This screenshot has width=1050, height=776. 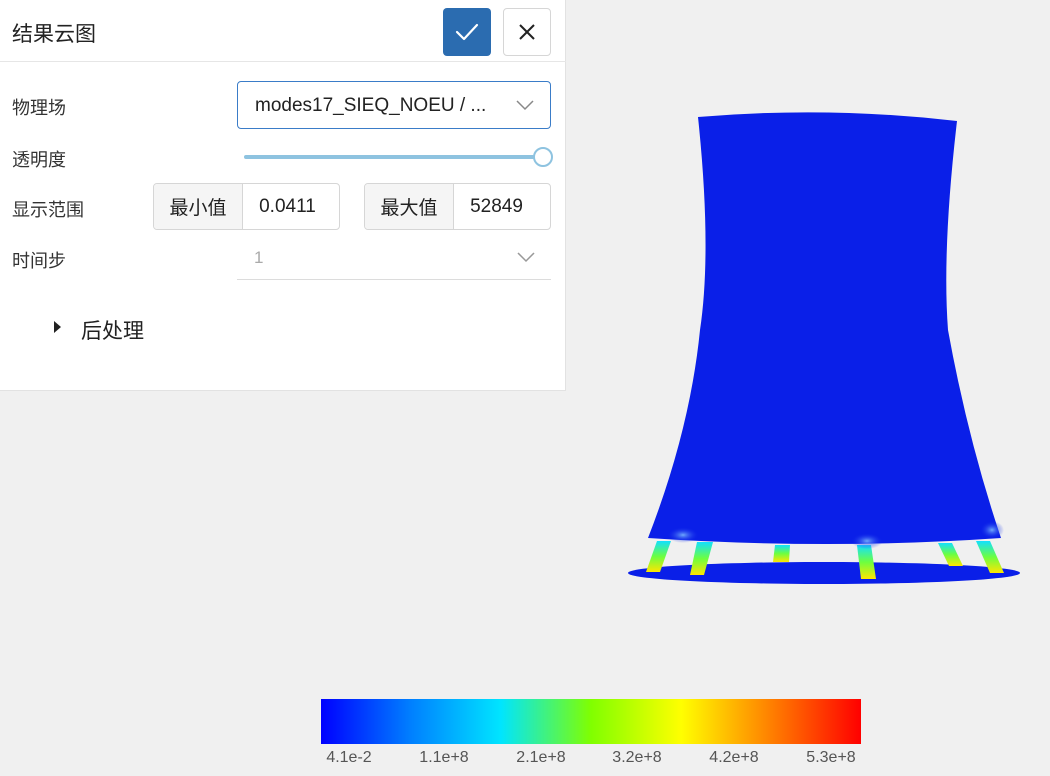 I want to click on legend-tick-label: 4.1e-2, so click(x=349, y=757).